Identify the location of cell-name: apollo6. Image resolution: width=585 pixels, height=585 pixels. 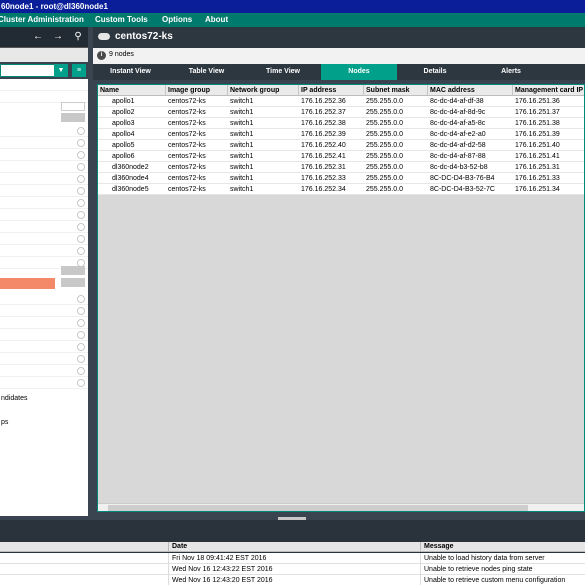
(123, 156).